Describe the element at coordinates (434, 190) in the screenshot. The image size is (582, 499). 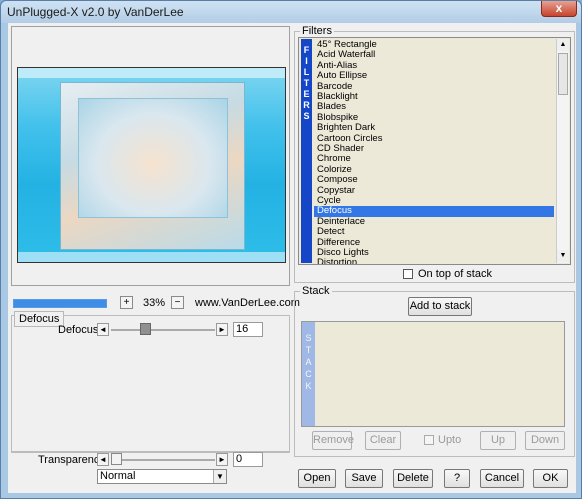
I see `filter-list-item: Copystar` at that location.